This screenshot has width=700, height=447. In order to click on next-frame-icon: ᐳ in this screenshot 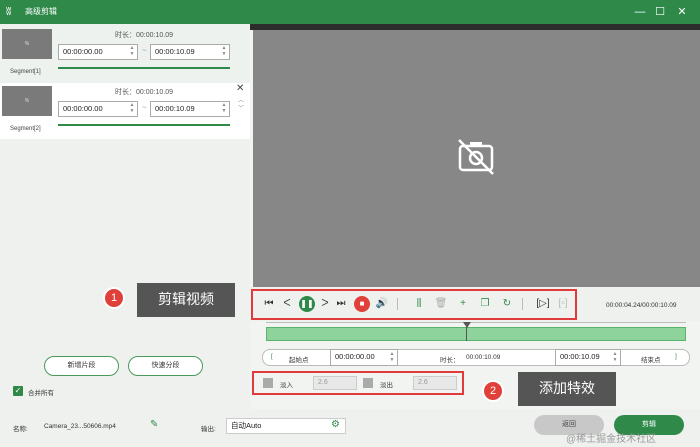, I will do `click(325, 304)`.